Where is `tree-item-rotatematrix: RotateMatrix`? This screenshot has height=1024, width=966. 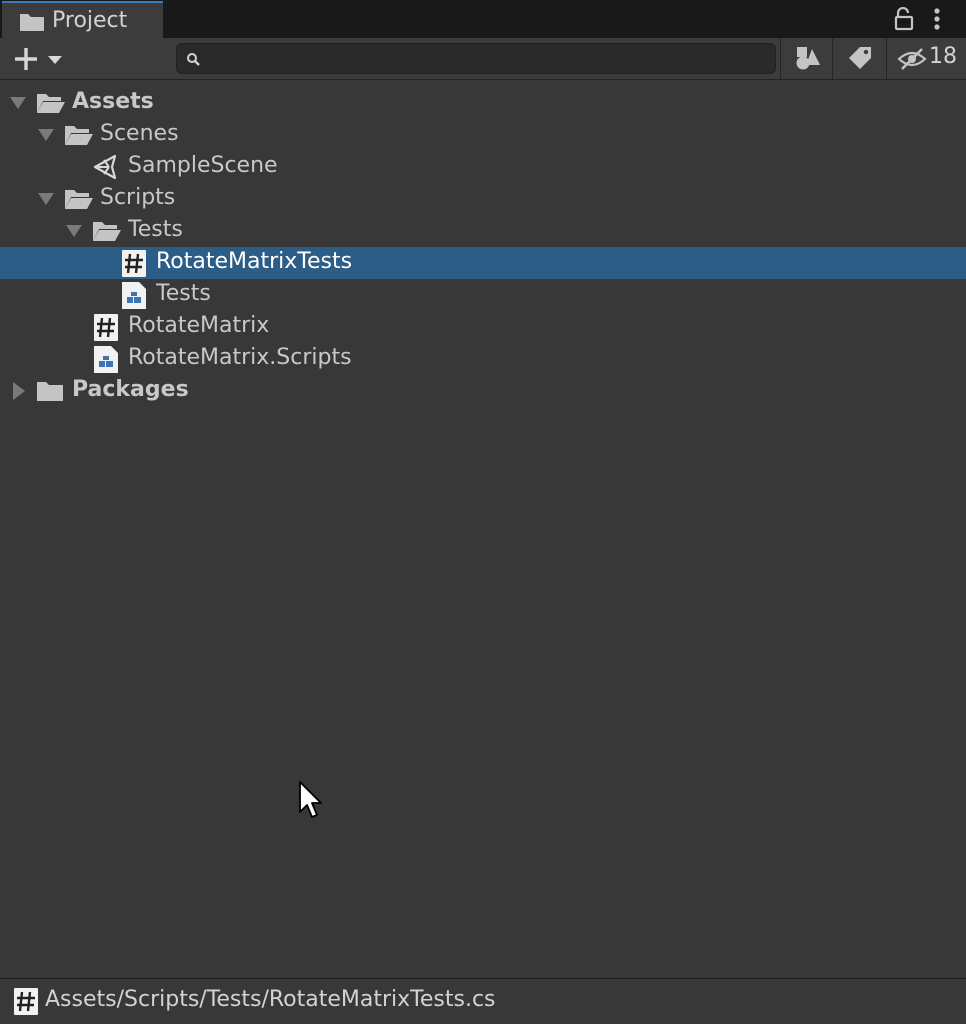 tree-item-rotatematrix: RotateMatrix is located at coordinates (483, 327).